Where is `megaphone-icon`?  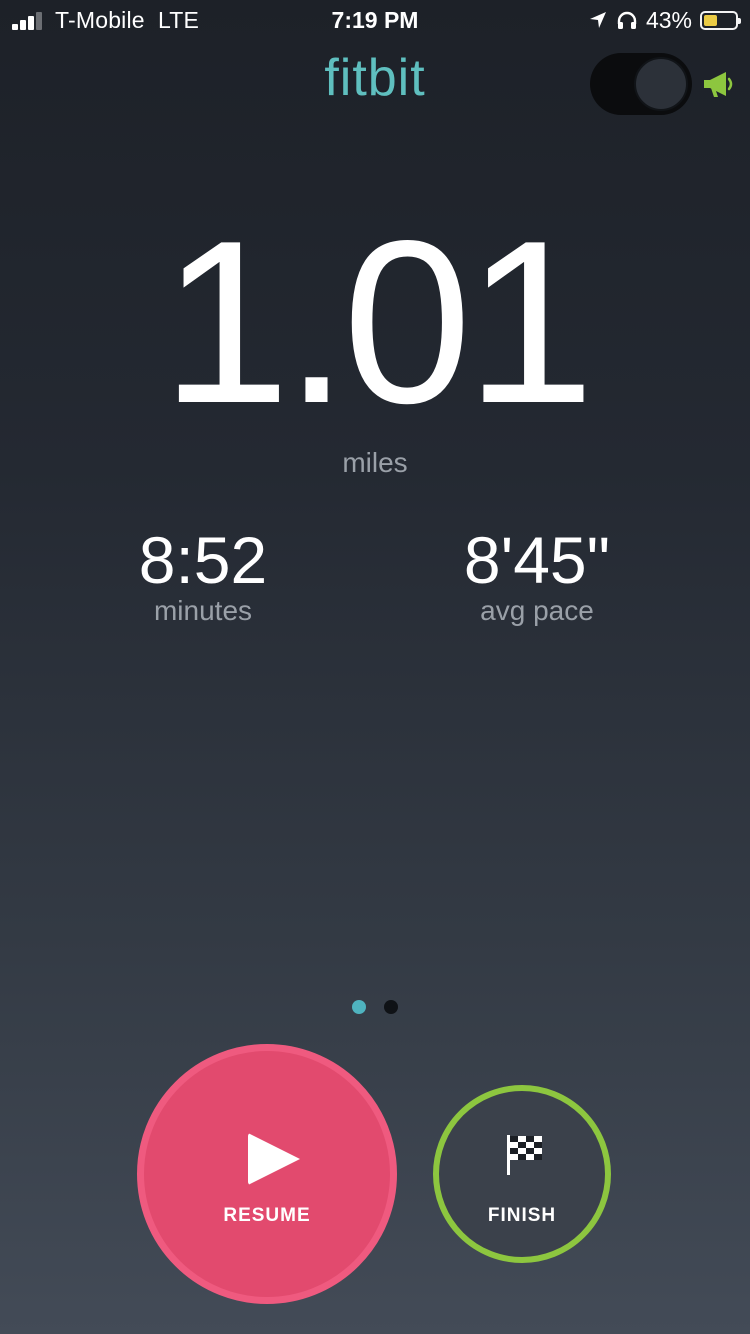
megaphone-icon is located at coordinates (718, 84).